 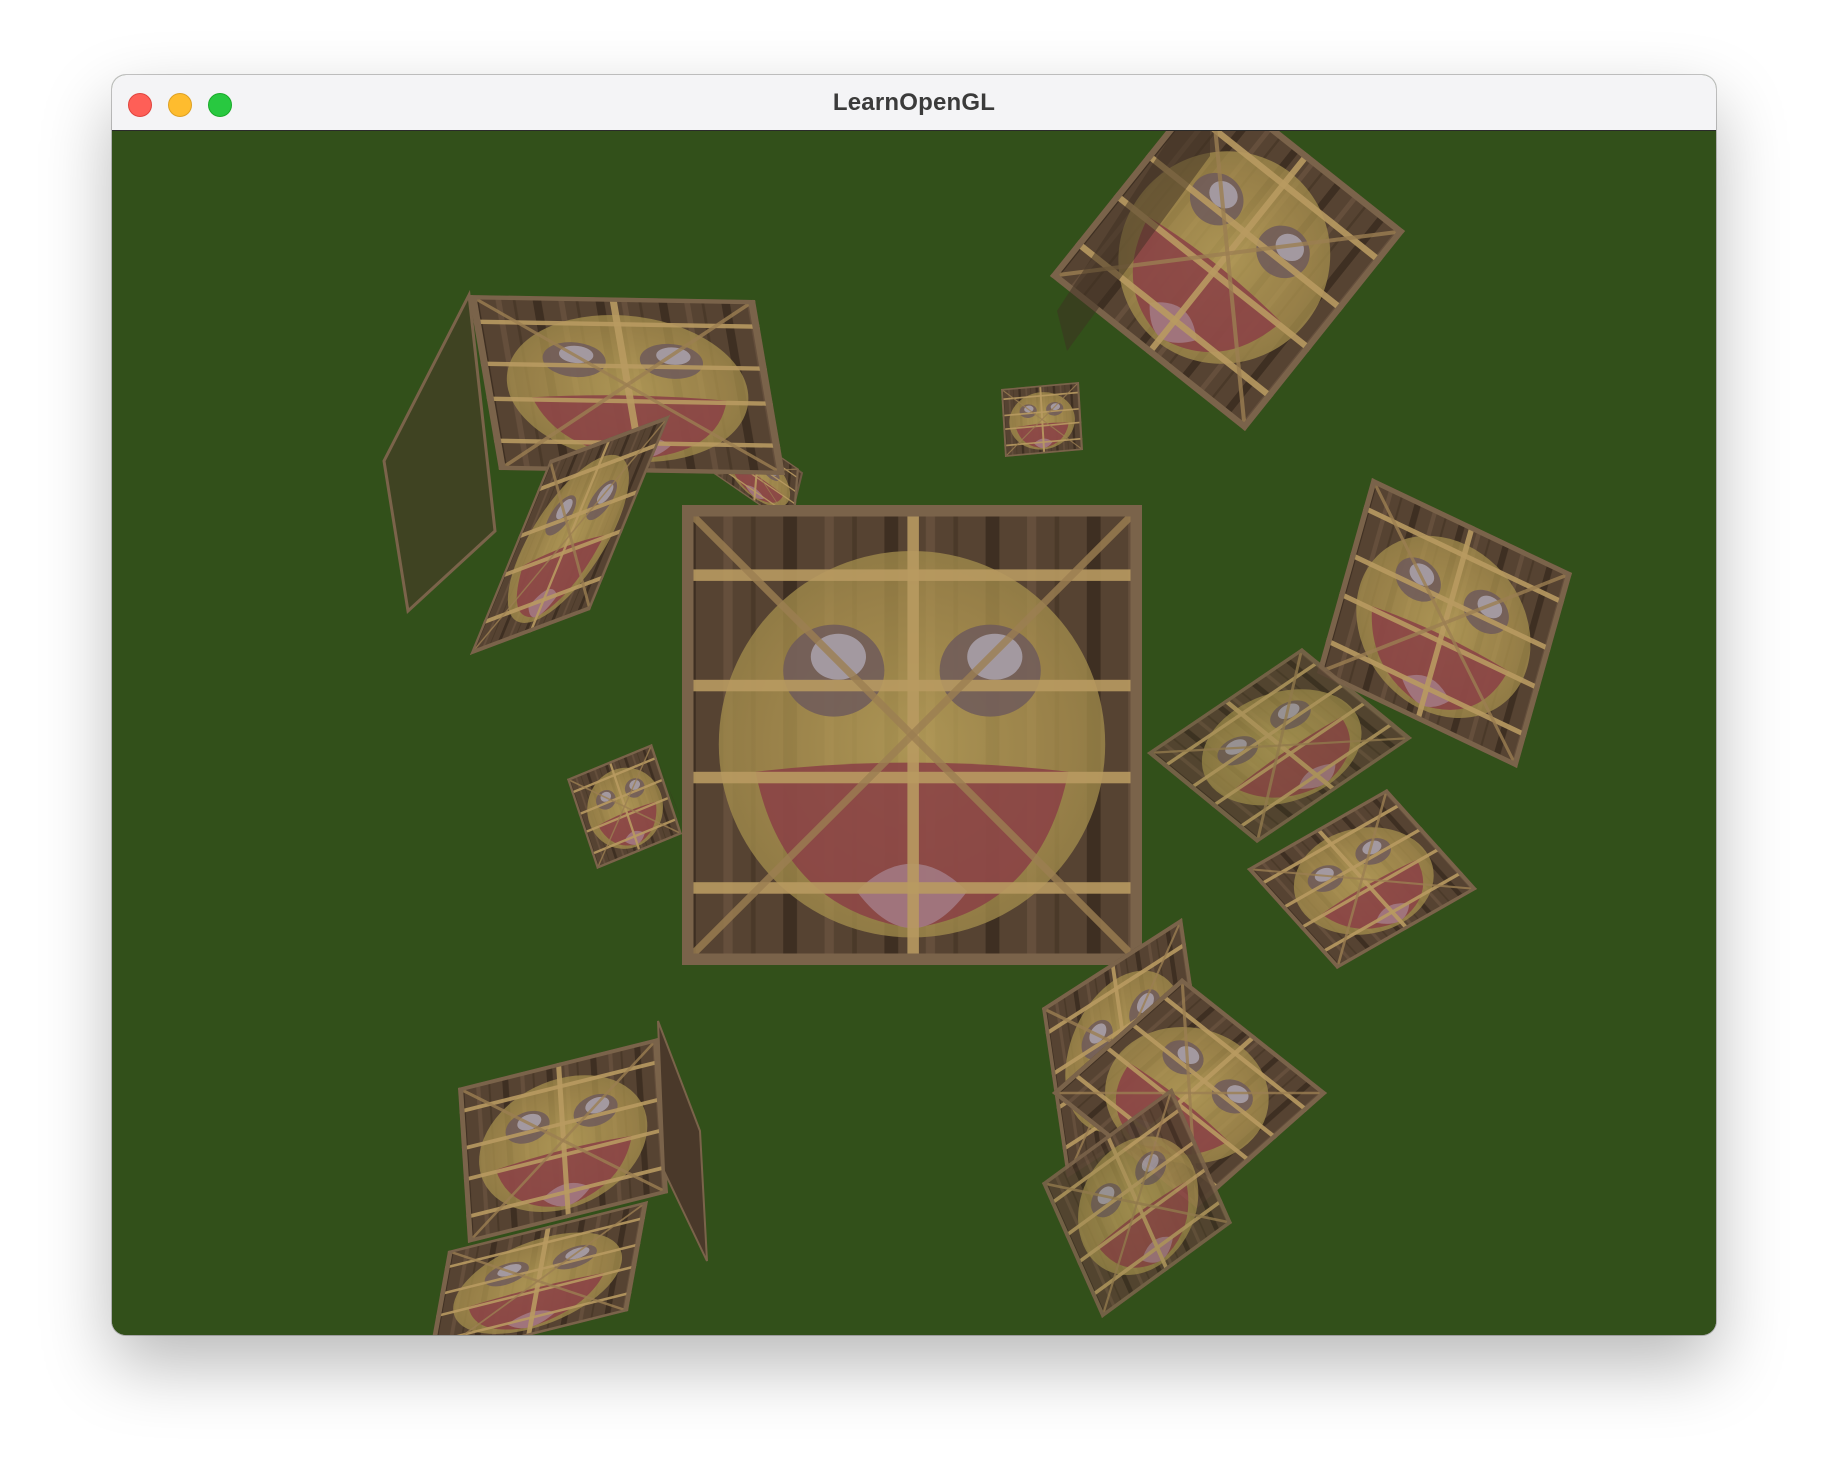 I want to click on window-title: LearnOpenGL, so click(x=914, y=102).